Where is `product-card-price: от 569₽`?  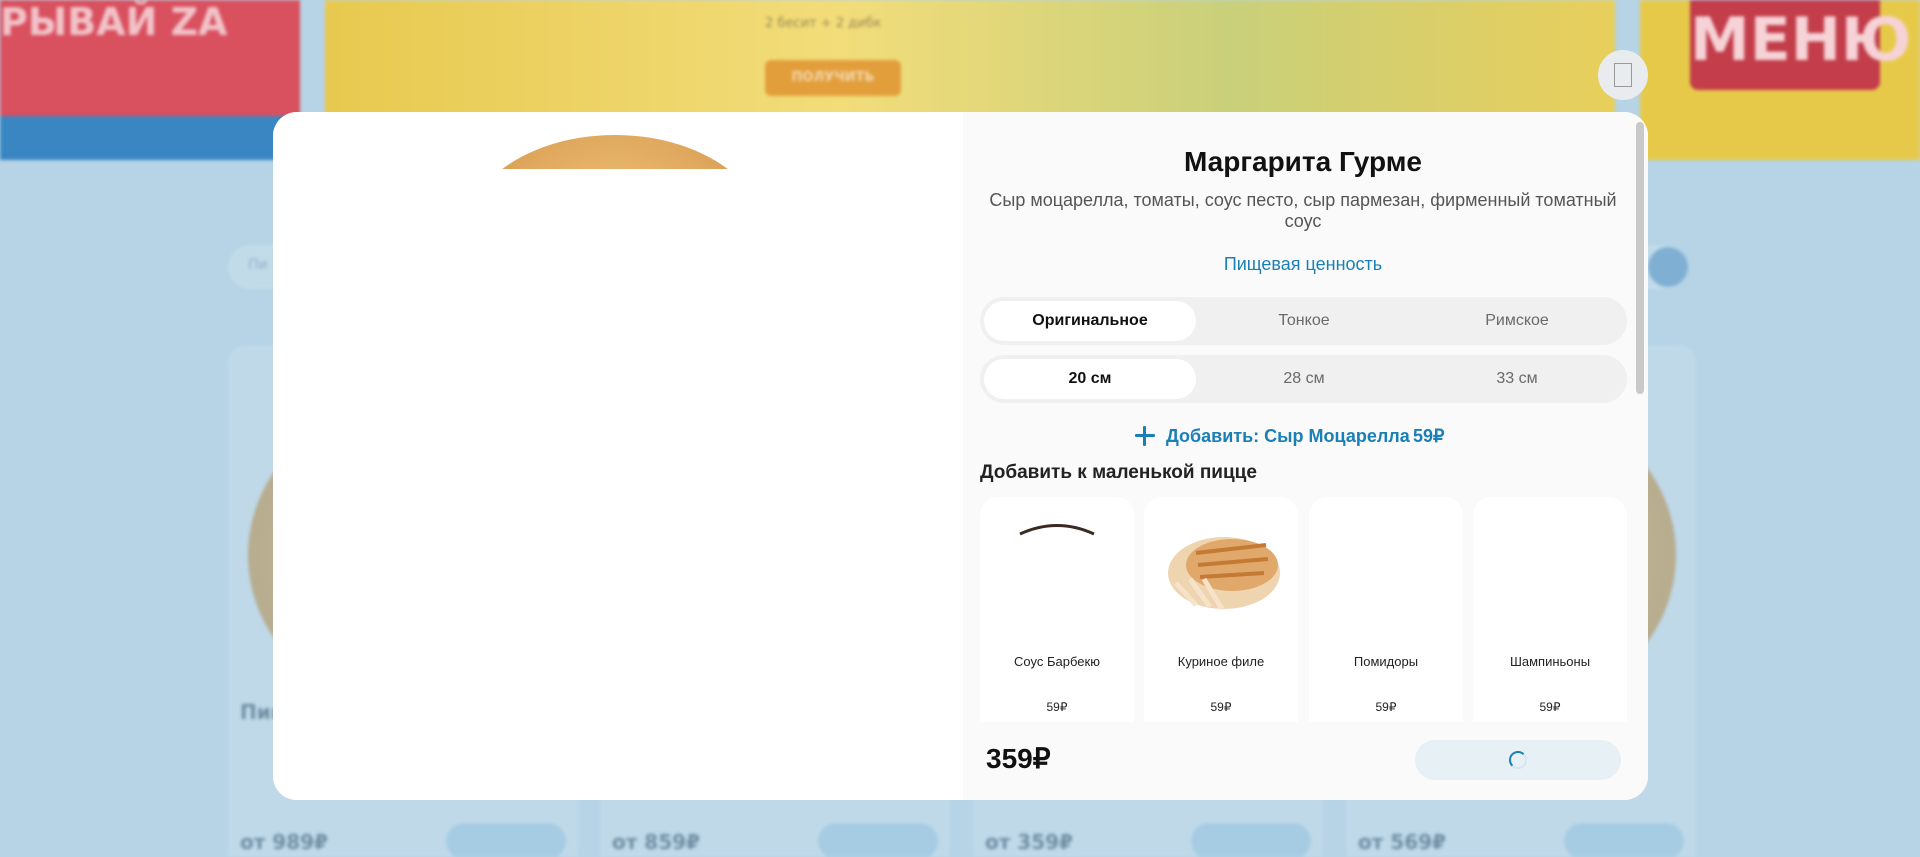
product-card-price: от 569₽ is located at coordinates (1402, 842).